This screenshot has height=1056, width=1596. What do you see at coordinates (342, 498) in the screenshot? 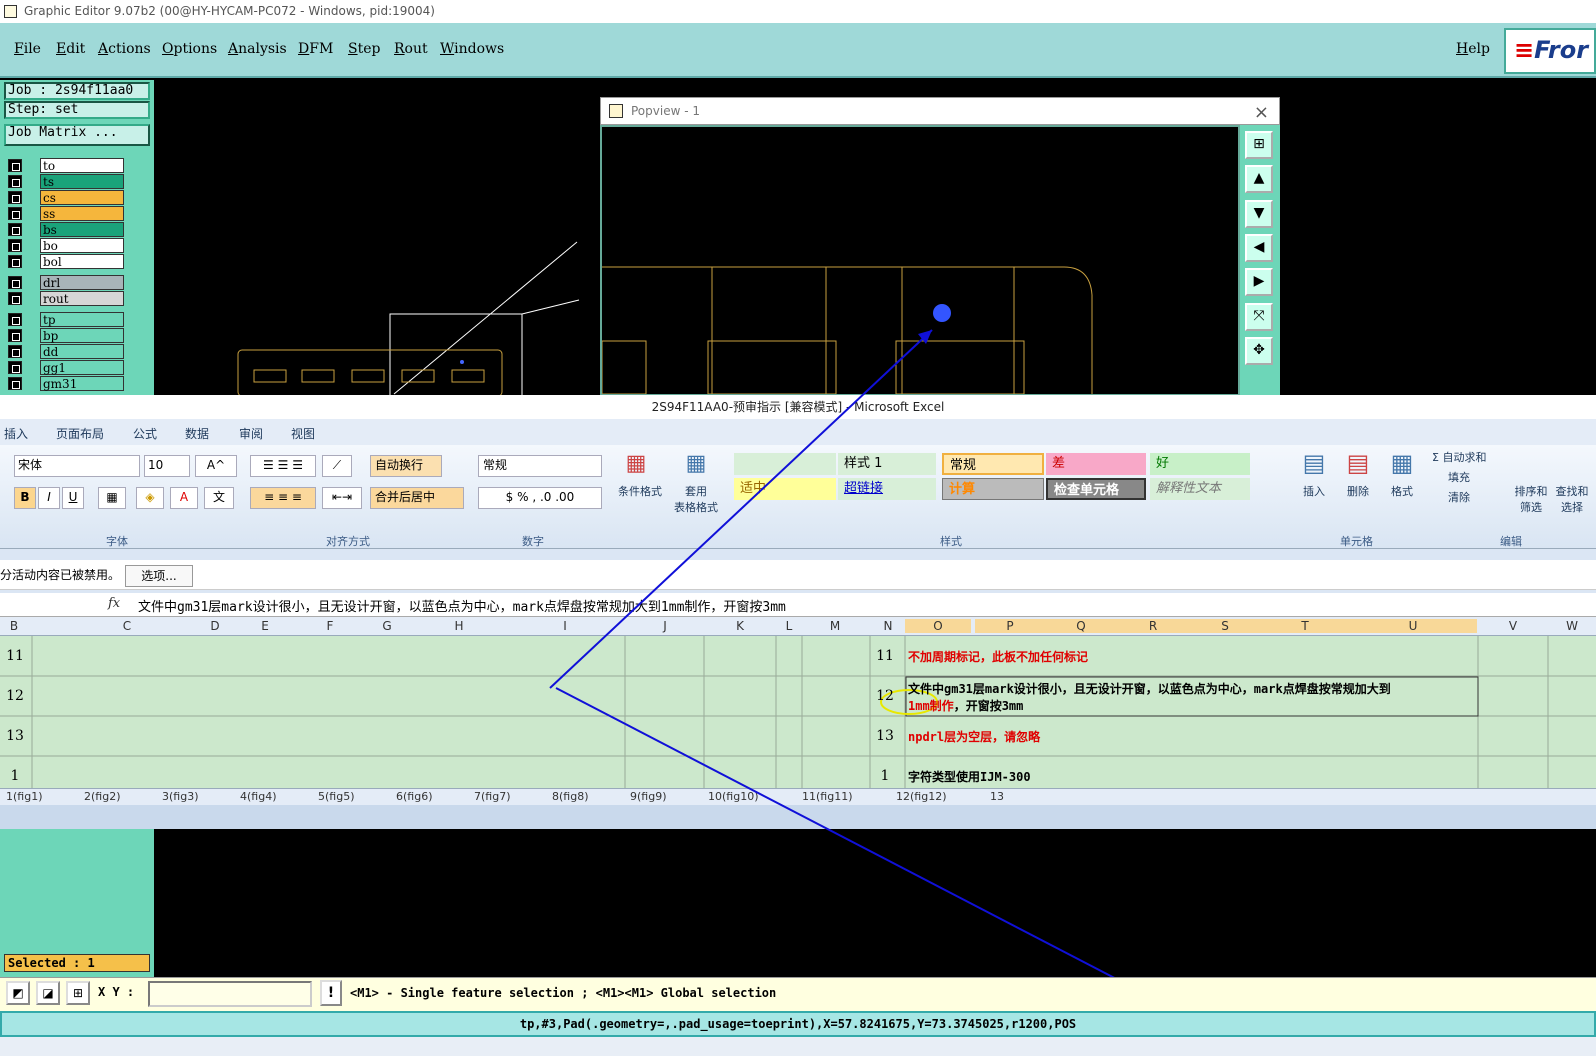
I see `indent-icons: ⇤⇥` at bounding box center [342, 498].